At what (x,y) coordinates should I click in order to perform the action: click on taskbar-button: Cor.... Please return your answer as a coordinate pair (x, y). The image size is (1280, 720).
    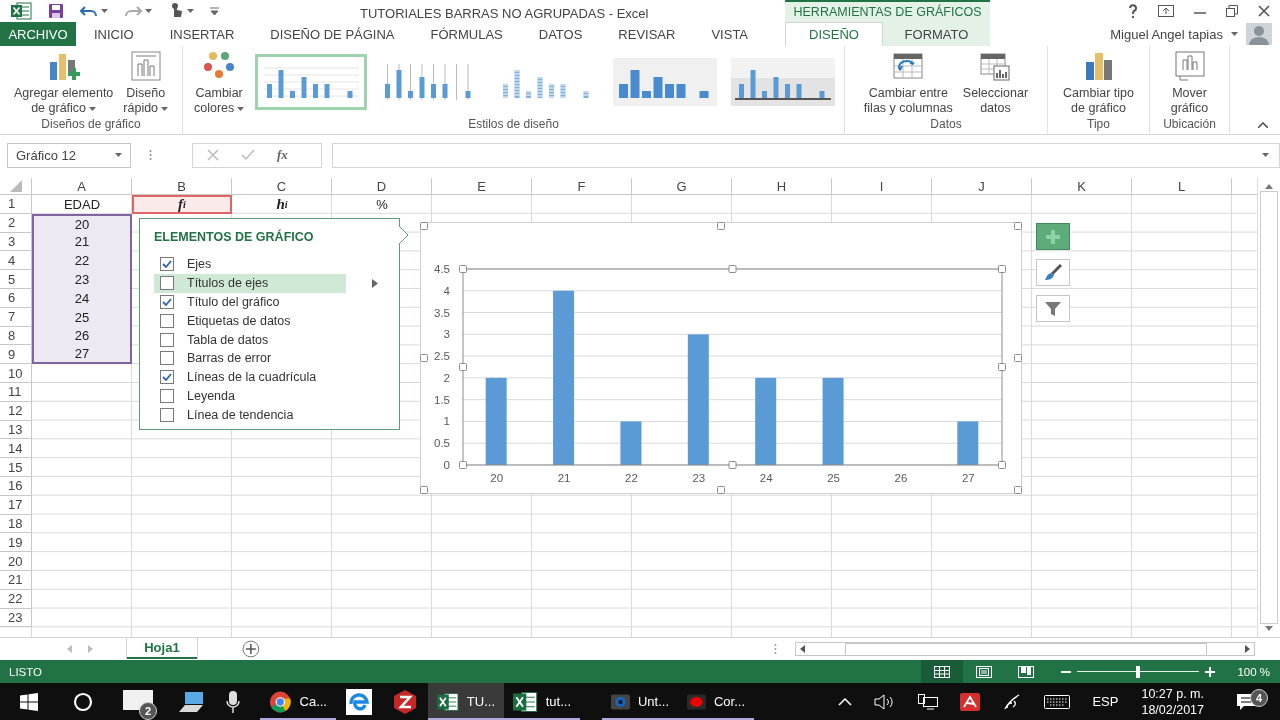
    Looking at the image, I should click on (716, 701).